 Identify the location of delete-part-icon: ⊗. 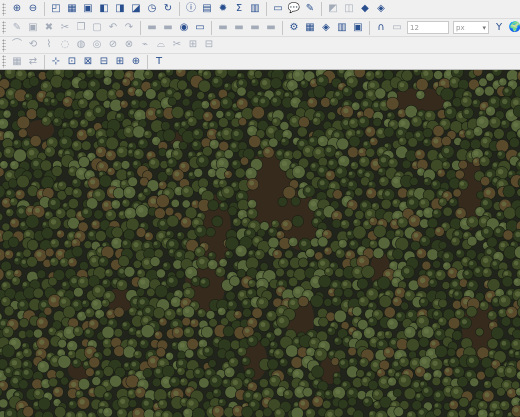
(129, 45).